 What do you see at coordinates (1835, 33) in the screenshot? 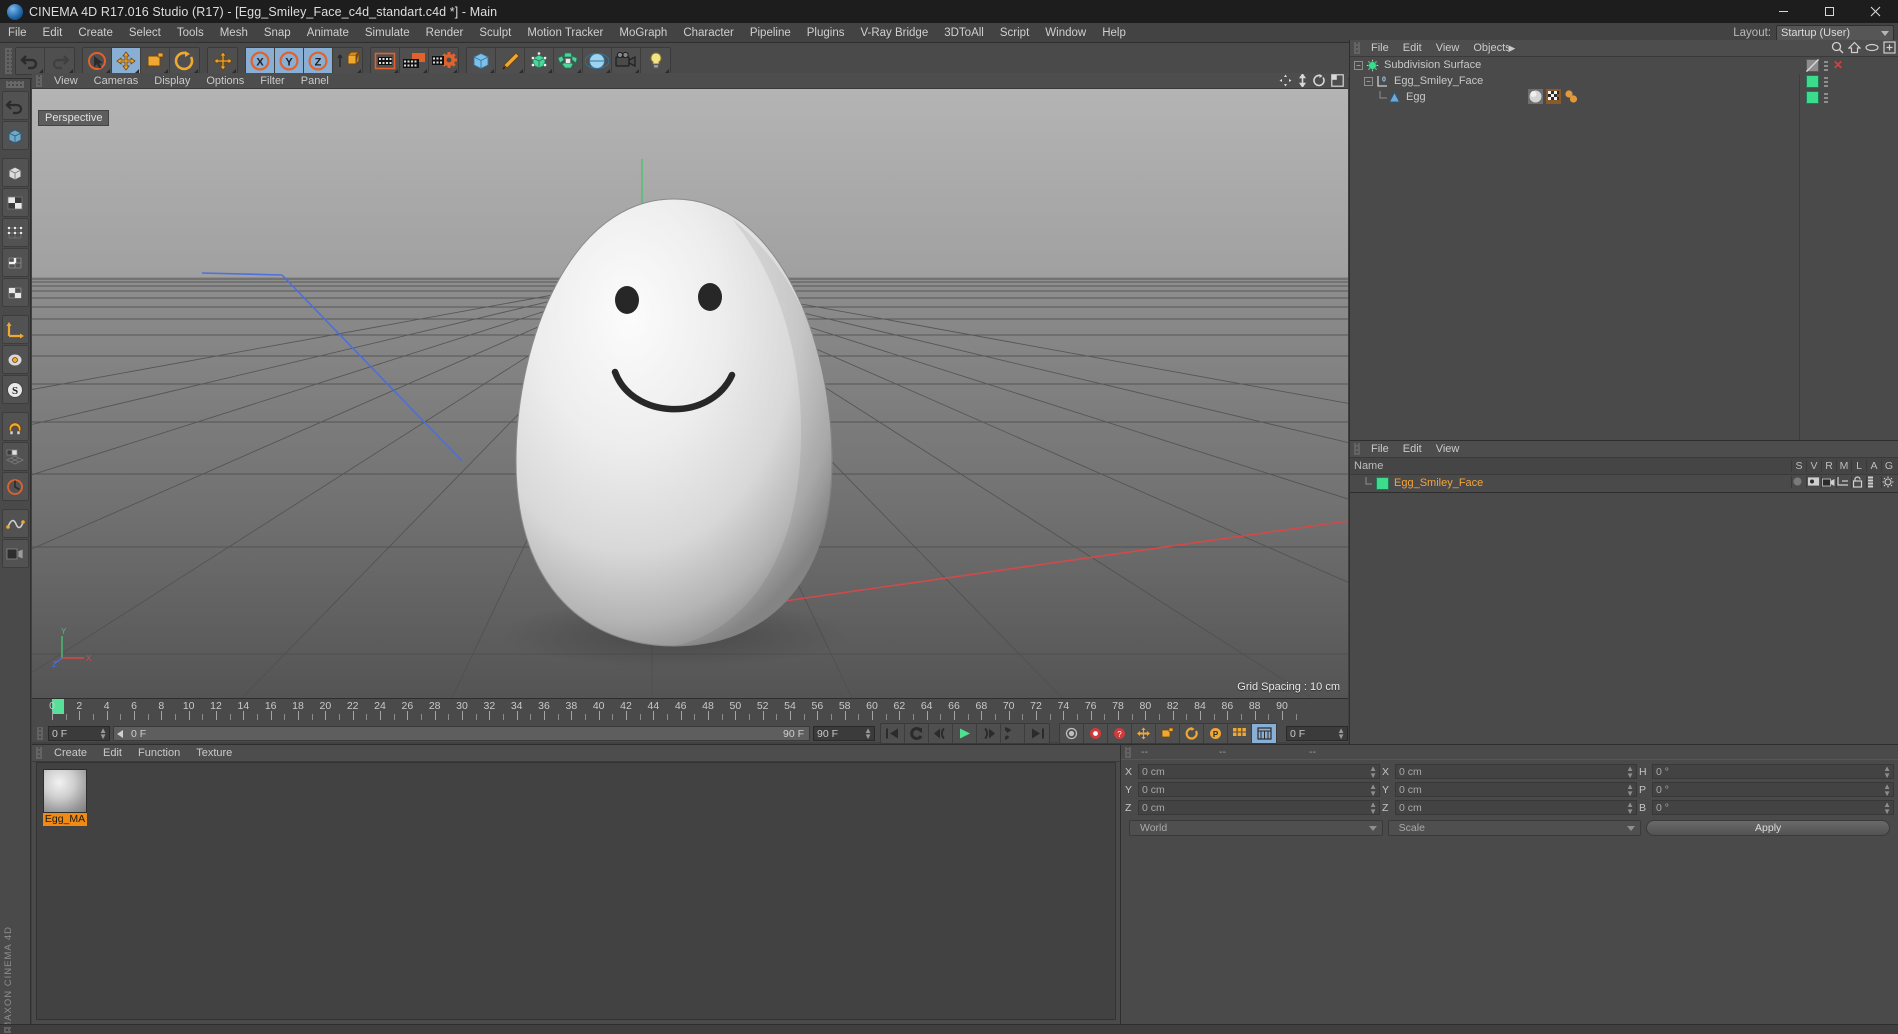
I see `layout-select: Startup (User)` at bounding box center [1835, 33].